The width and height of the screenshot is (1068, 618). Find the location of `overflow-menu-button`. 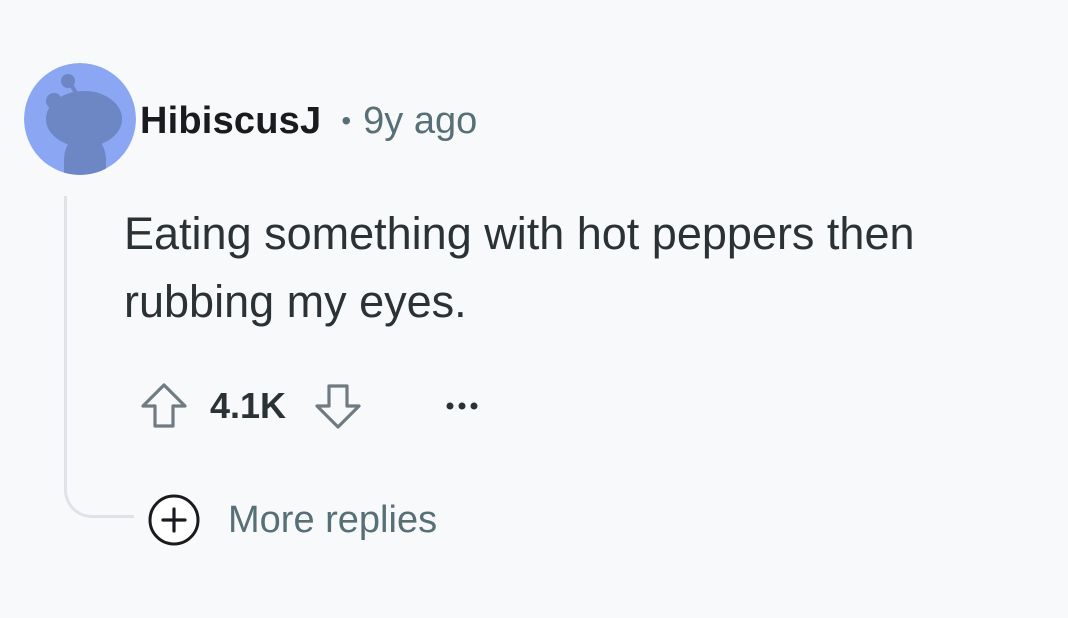

overflow-menu-button is located at coordinates (462, 406).